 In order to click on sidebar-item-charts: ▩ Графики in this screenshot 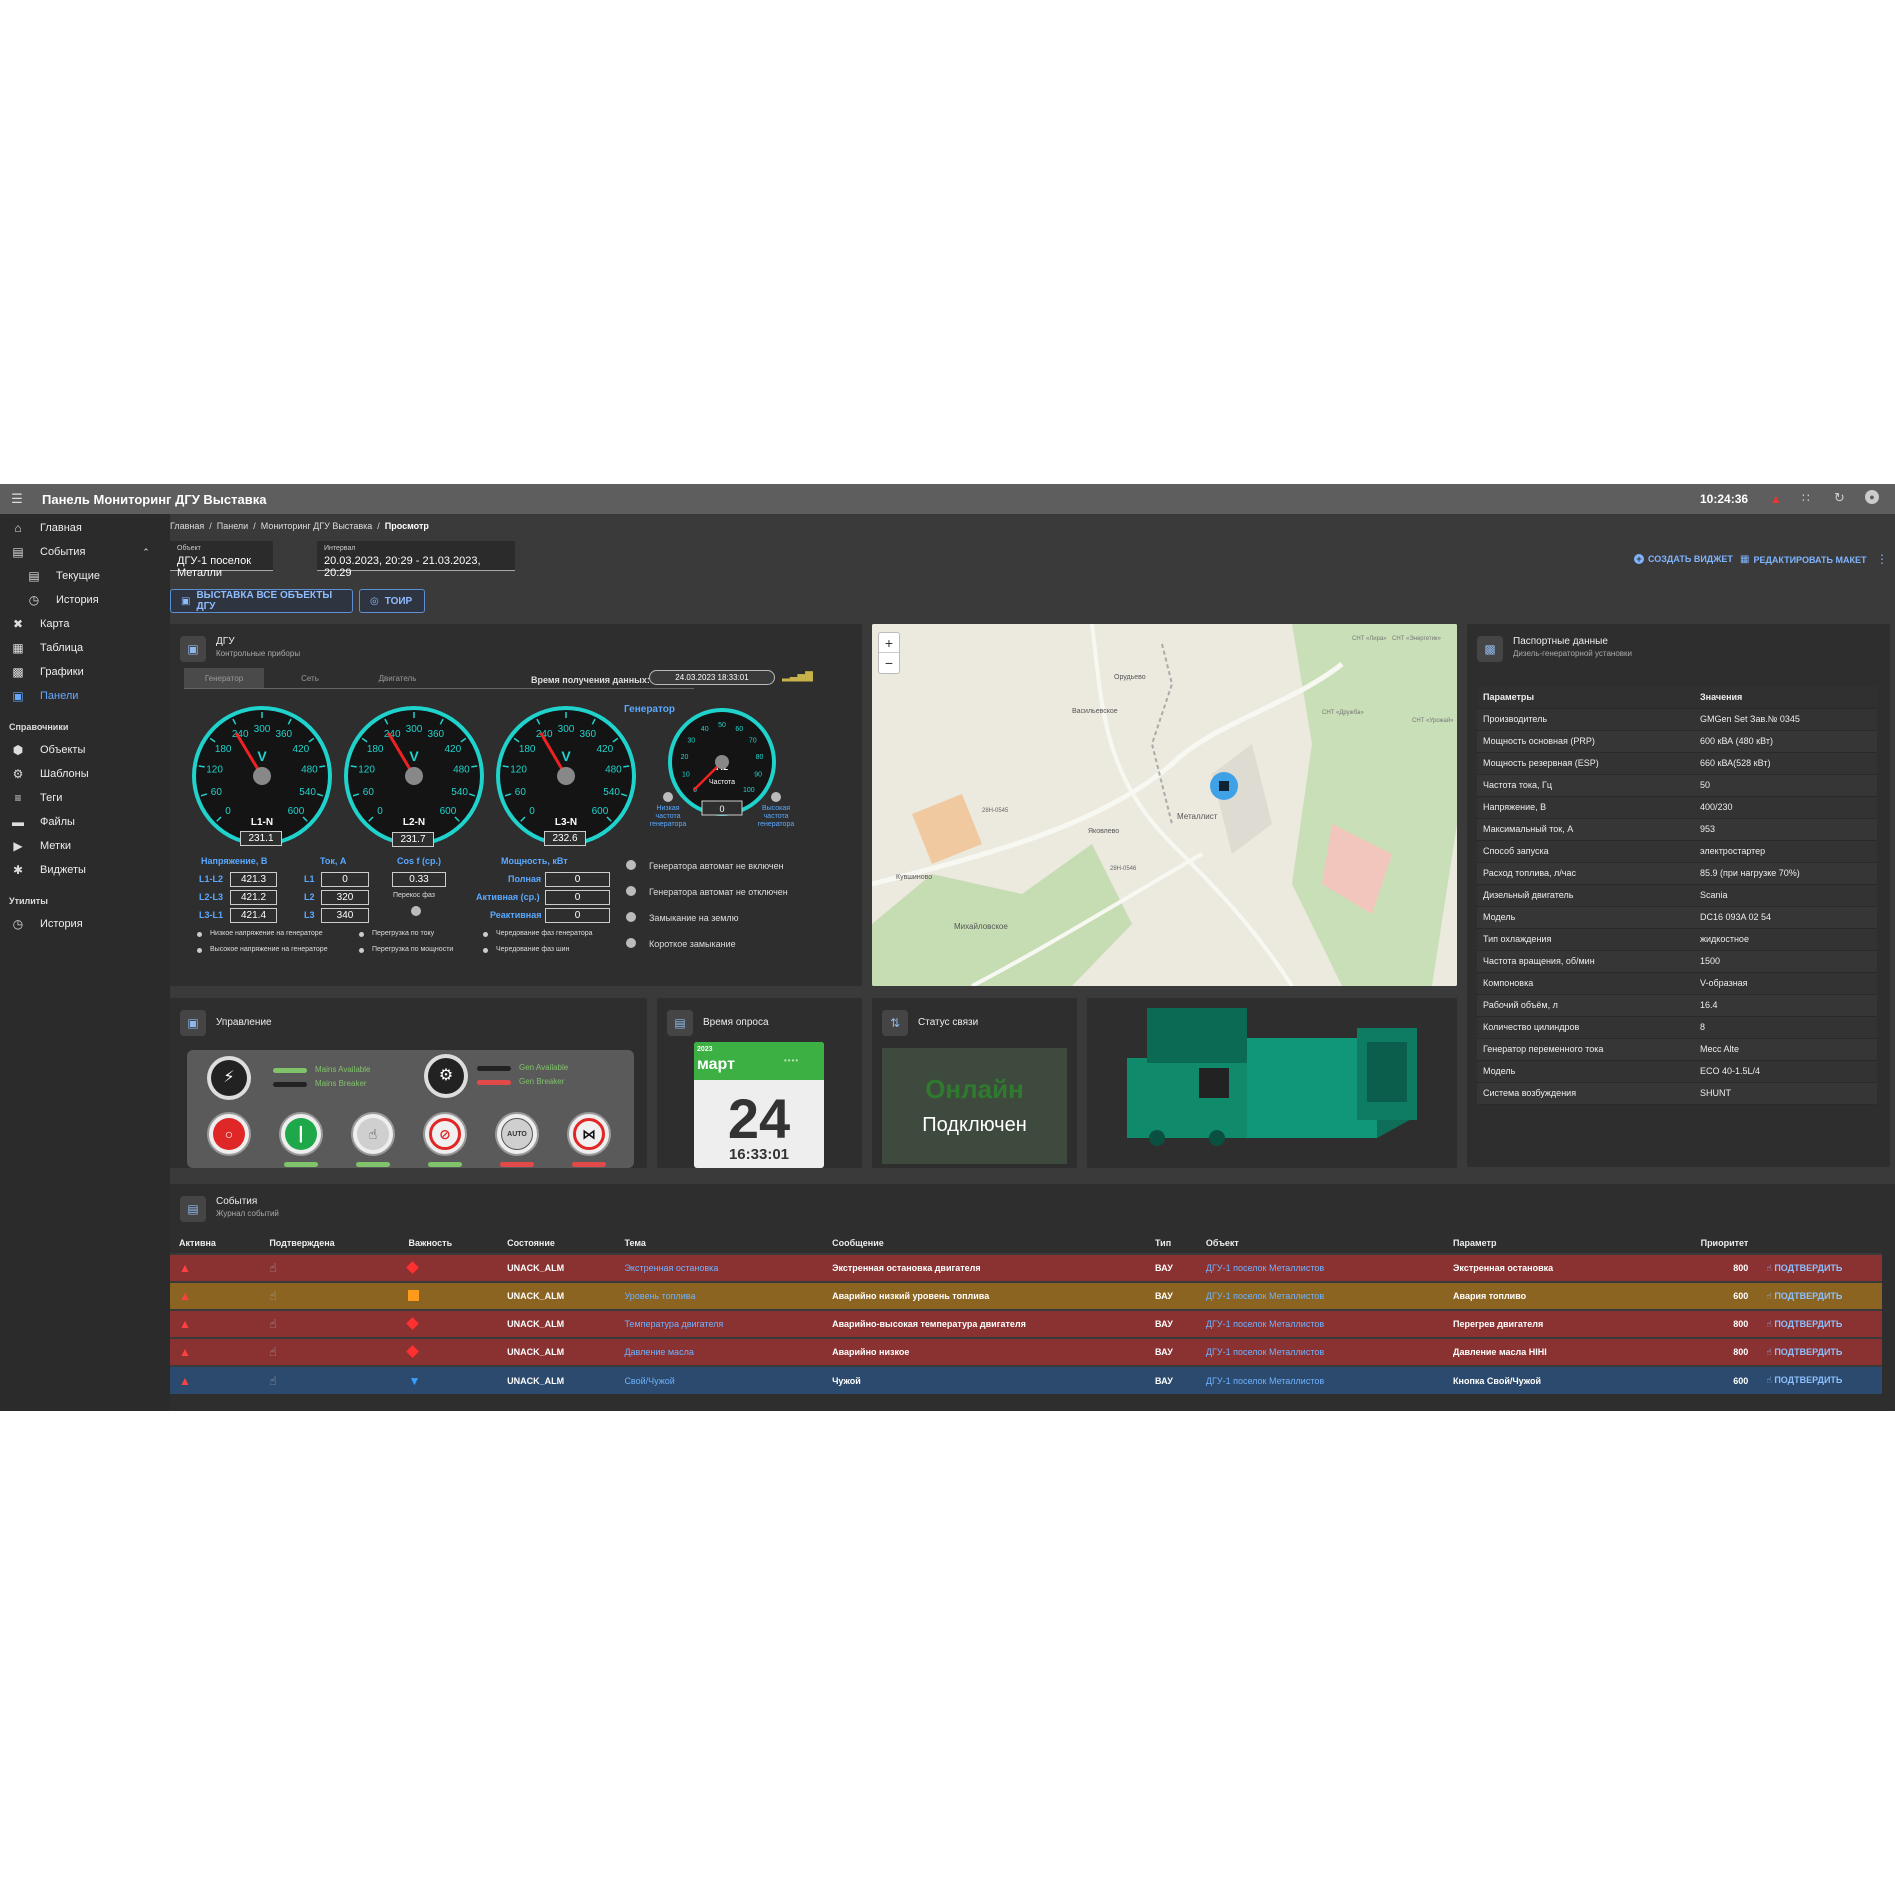, I will do `click(85, 672)`.